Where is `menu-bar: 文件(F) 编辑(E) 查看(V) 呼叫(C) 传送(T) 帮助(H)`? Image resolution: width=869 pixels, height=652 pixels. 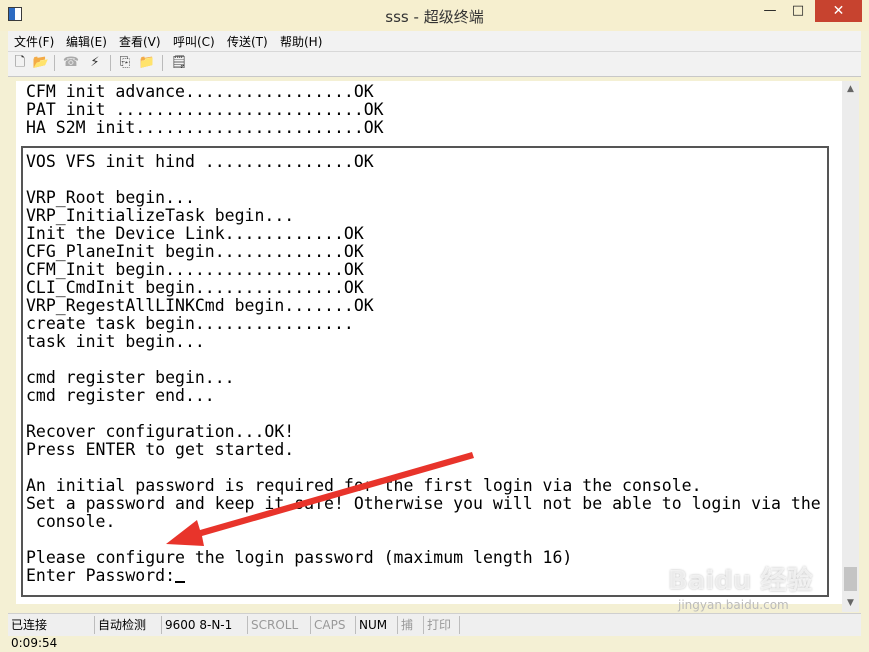 menu-bar: 文件(F) 编辑(E) 查看(V) 呼叫(C) 传送(T) 帮助(H) is located at coordinates (434, 41).